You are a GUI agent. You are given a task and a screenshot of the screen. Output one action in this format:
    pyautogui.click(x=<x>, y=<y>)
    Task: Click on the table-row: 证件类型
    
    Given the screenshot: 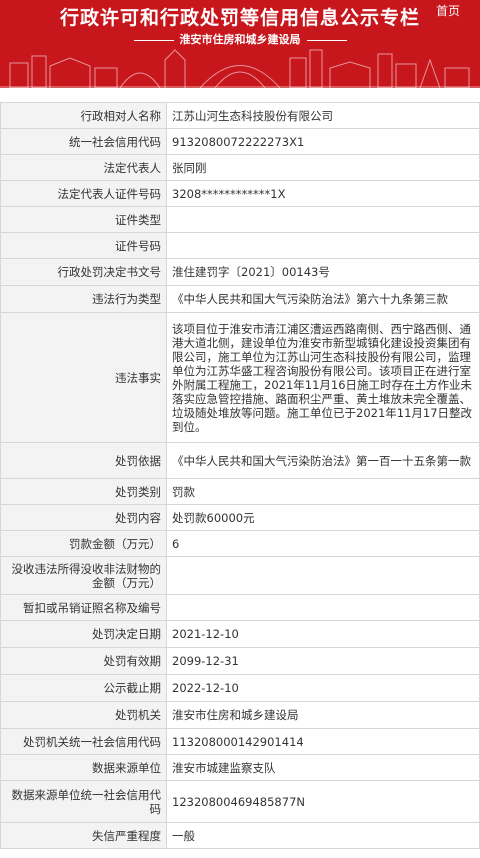 What is the action you would take?
    pyautogui.click(x=240, y=219)
    